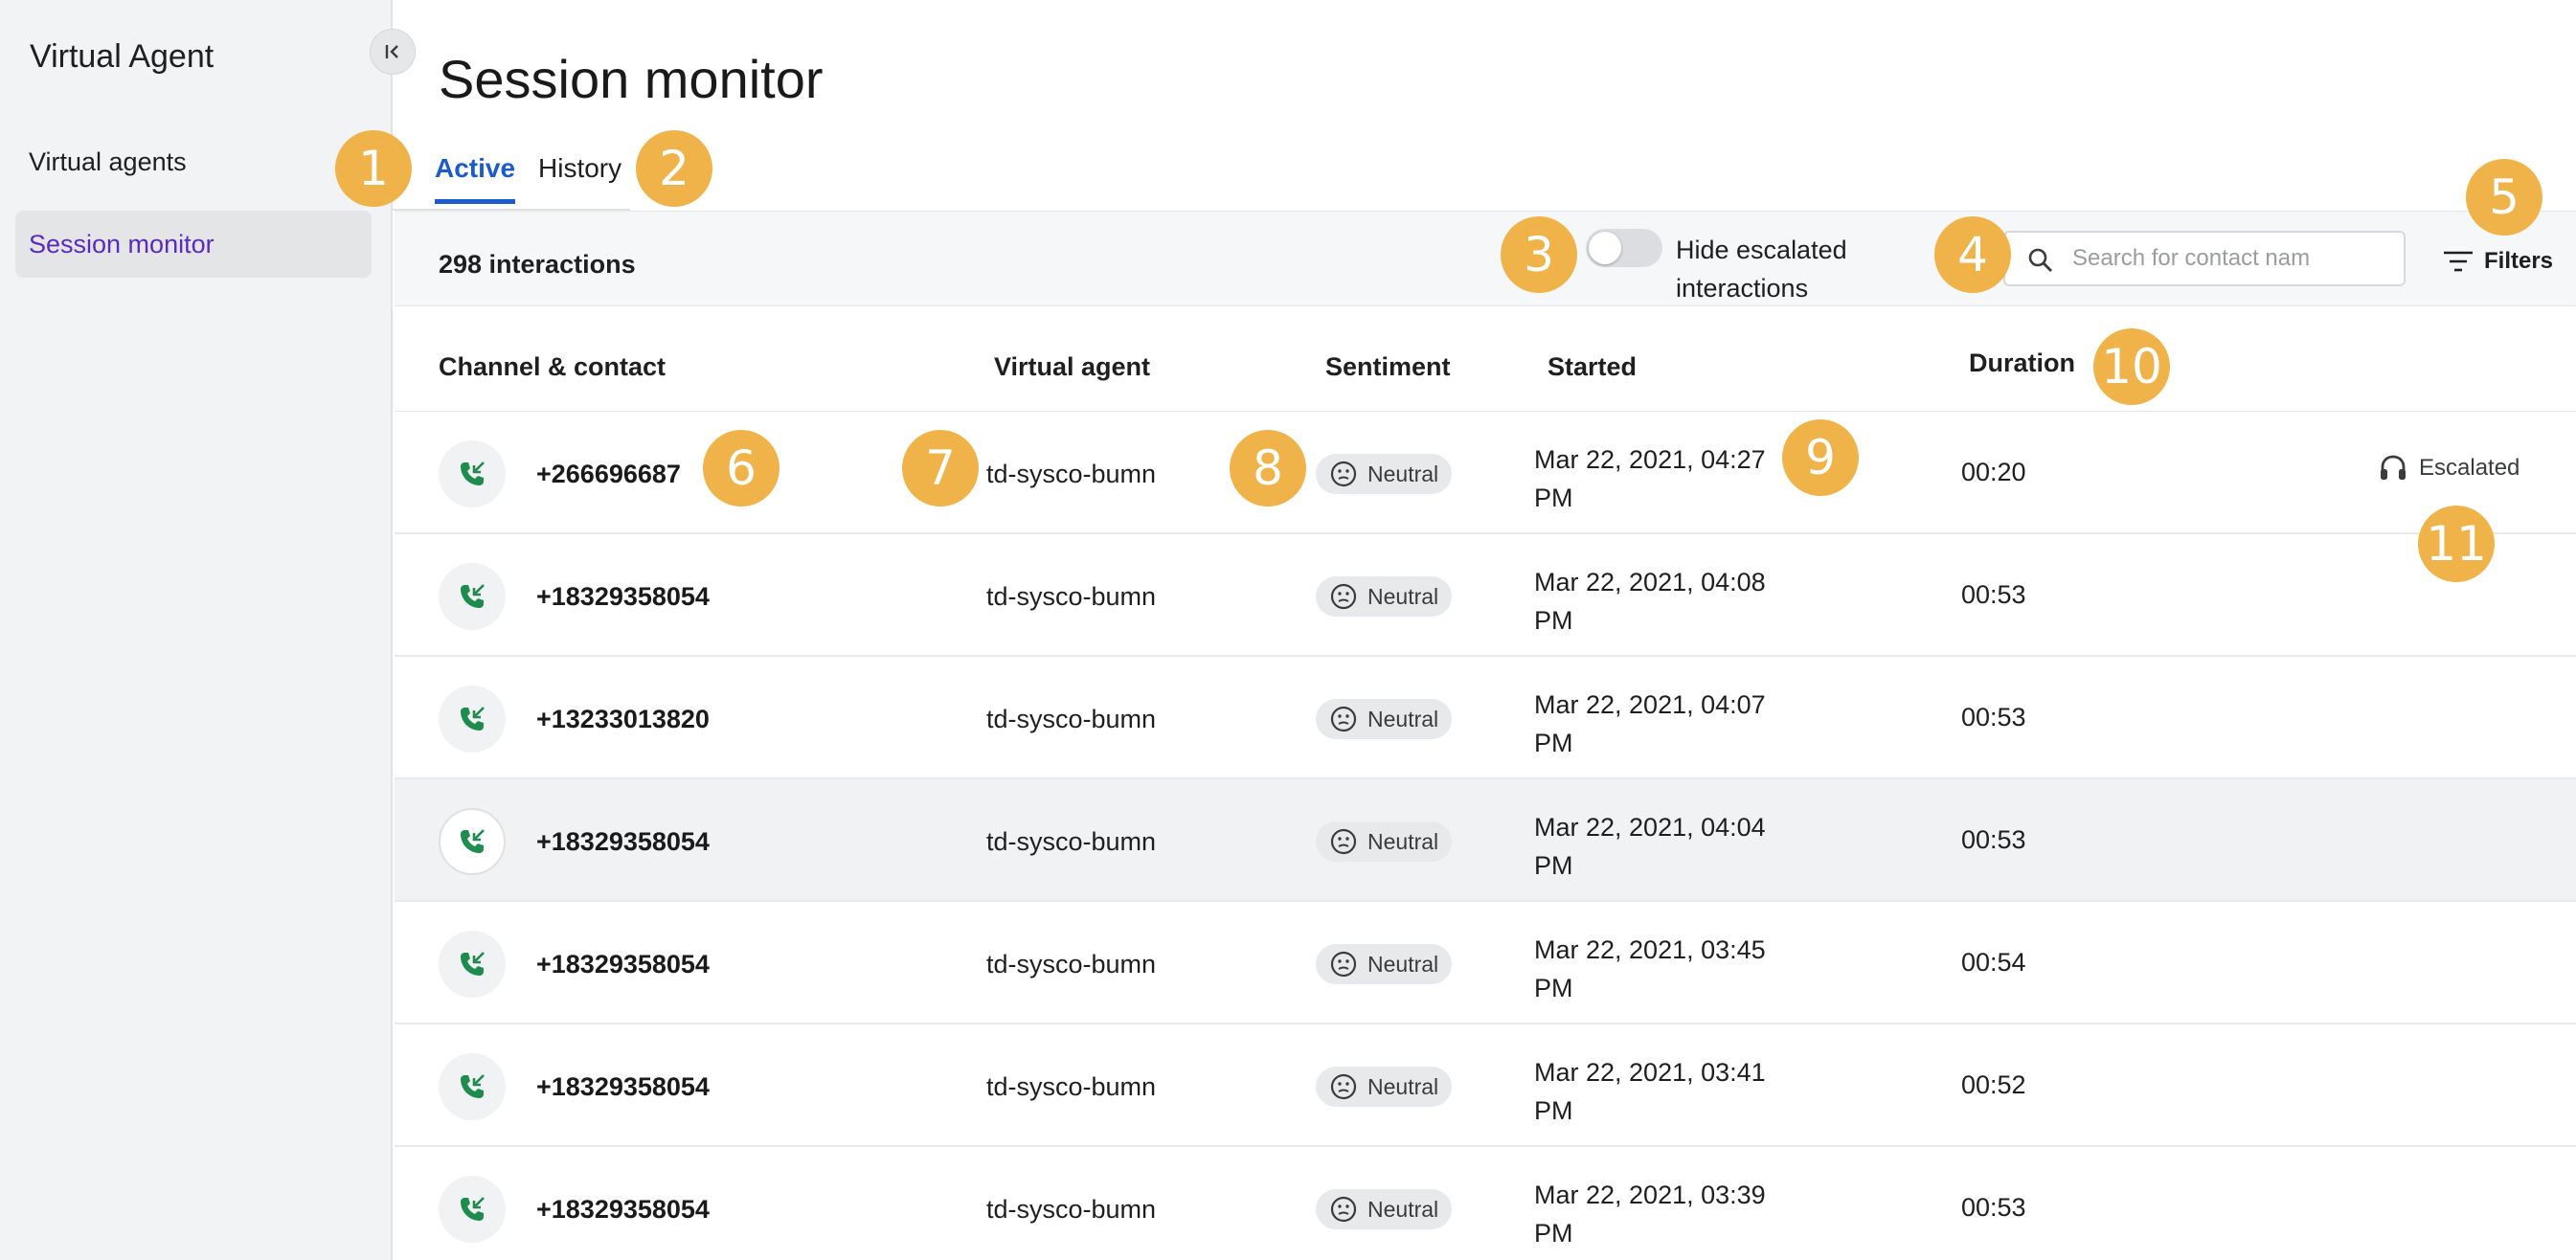 Image resolution: width=2576 pixels, height=1260 pixels. I want to click on callout-3: 3, so click(1539, 255).